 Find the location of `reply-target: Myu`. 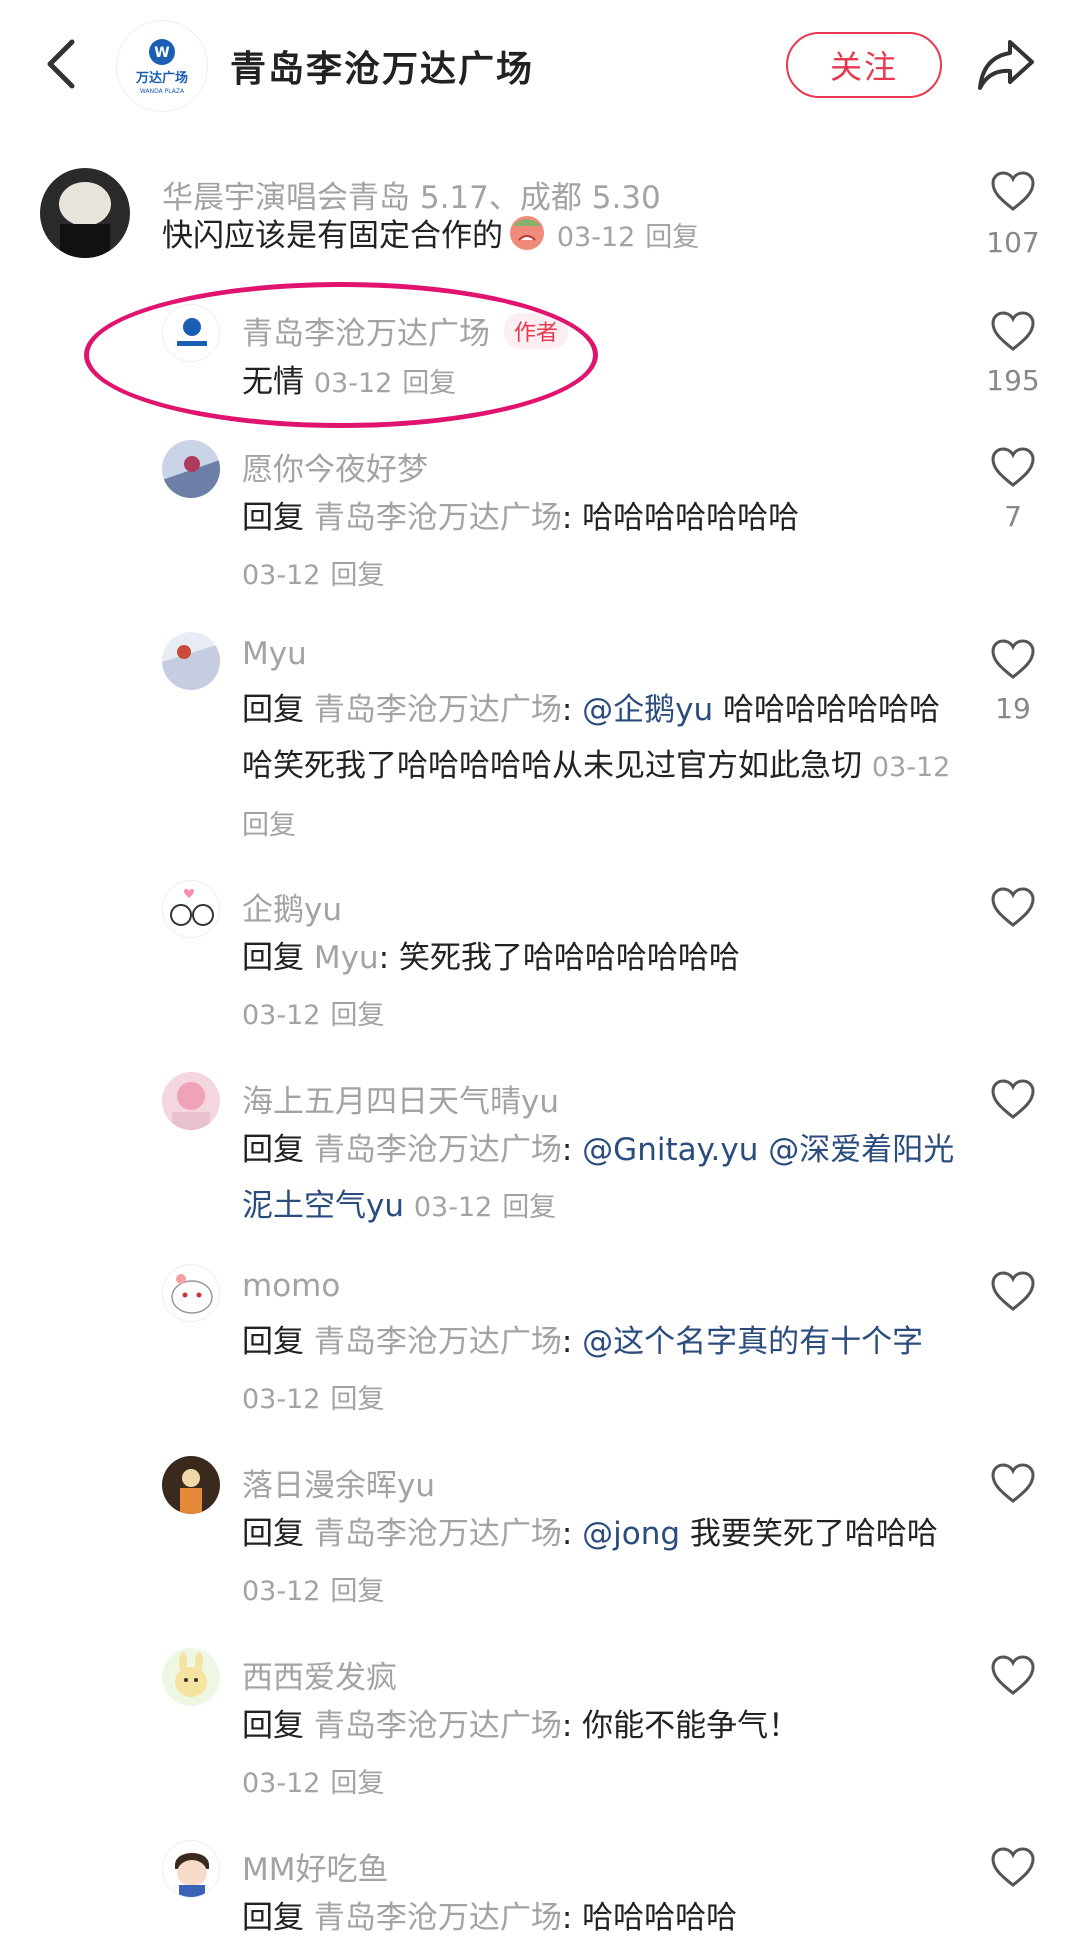

reply-target: Myu is located at coordinates (346, 958).